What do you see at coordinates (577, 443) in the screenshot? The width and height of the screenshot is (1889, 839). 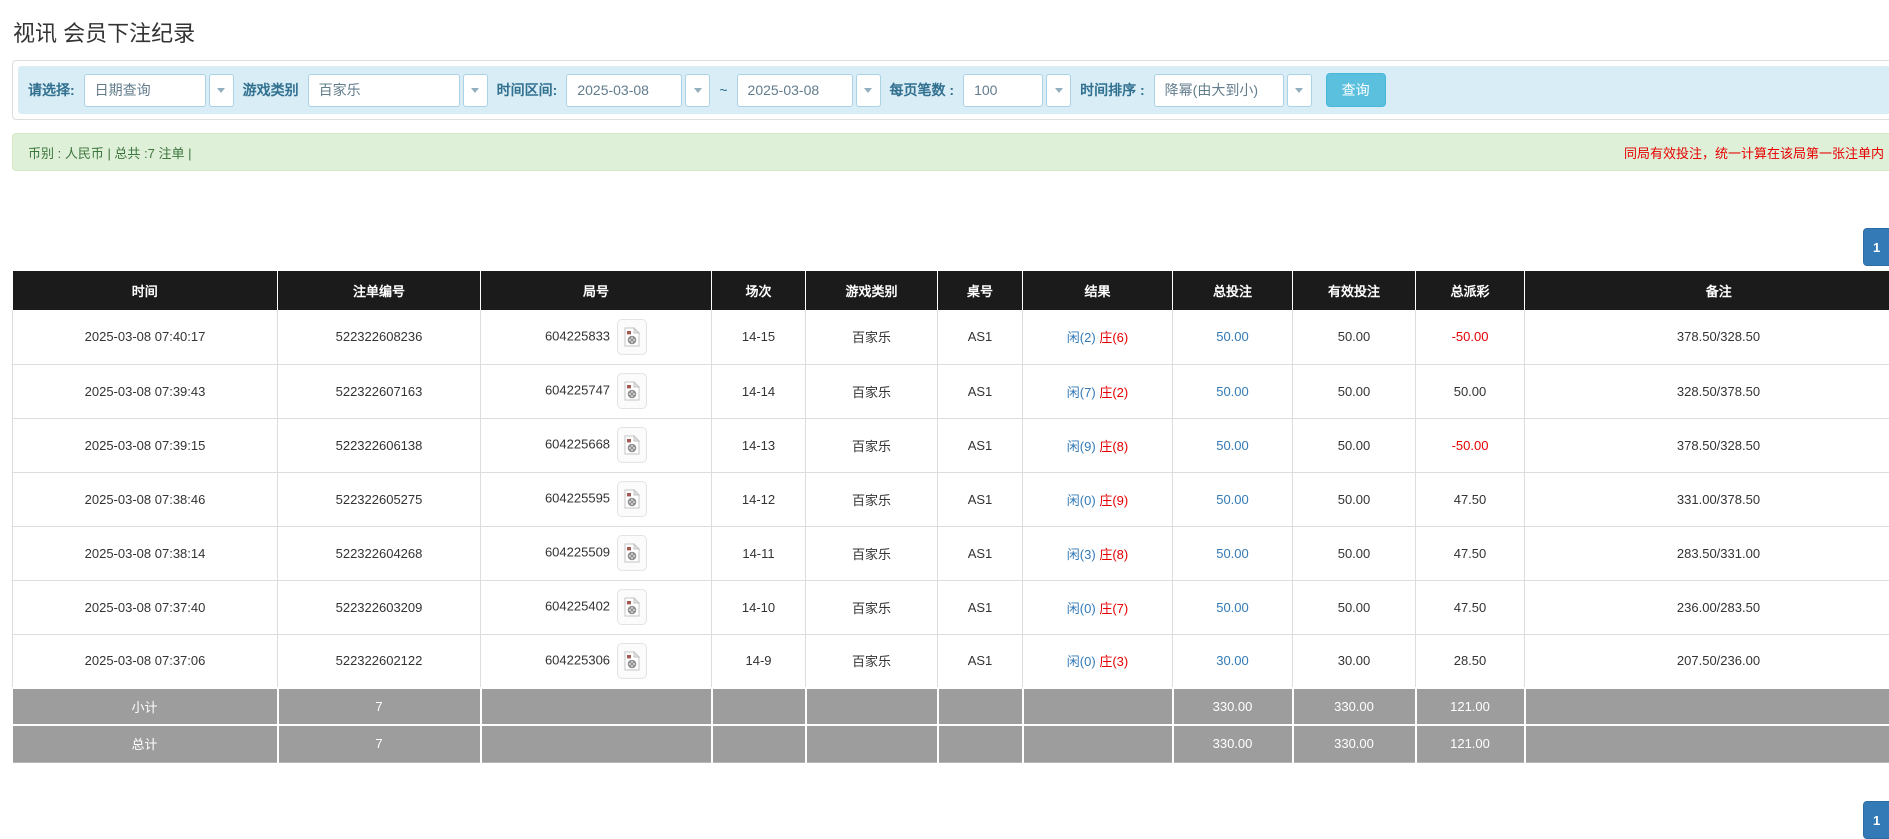 I see `round-number: 604225668` at bounding box center [577, 443].